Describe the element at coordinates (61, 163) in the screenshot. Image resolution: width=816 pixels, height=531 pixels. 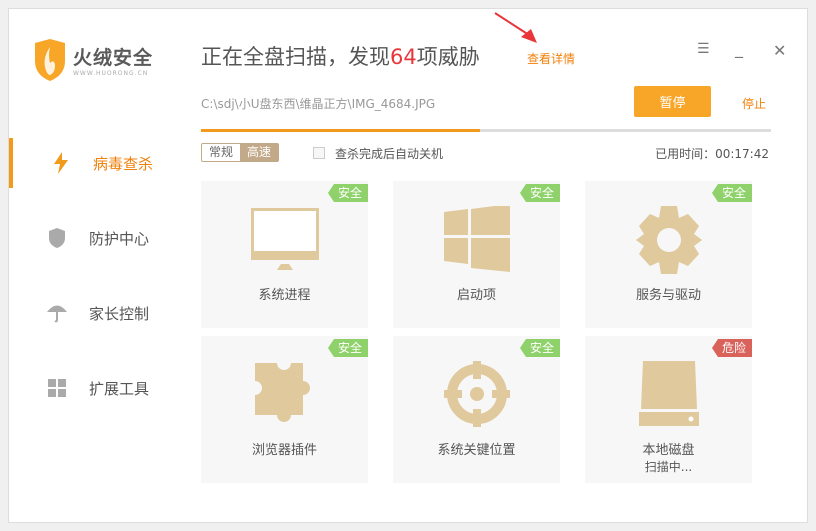
I see `lightning-icon` at that location.